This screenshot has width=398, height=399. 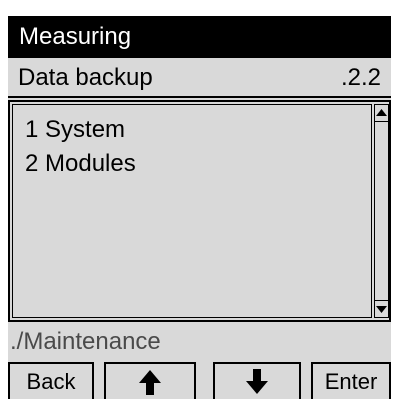 I want to click on arrow-up-icon, so click(x=150, y=382).